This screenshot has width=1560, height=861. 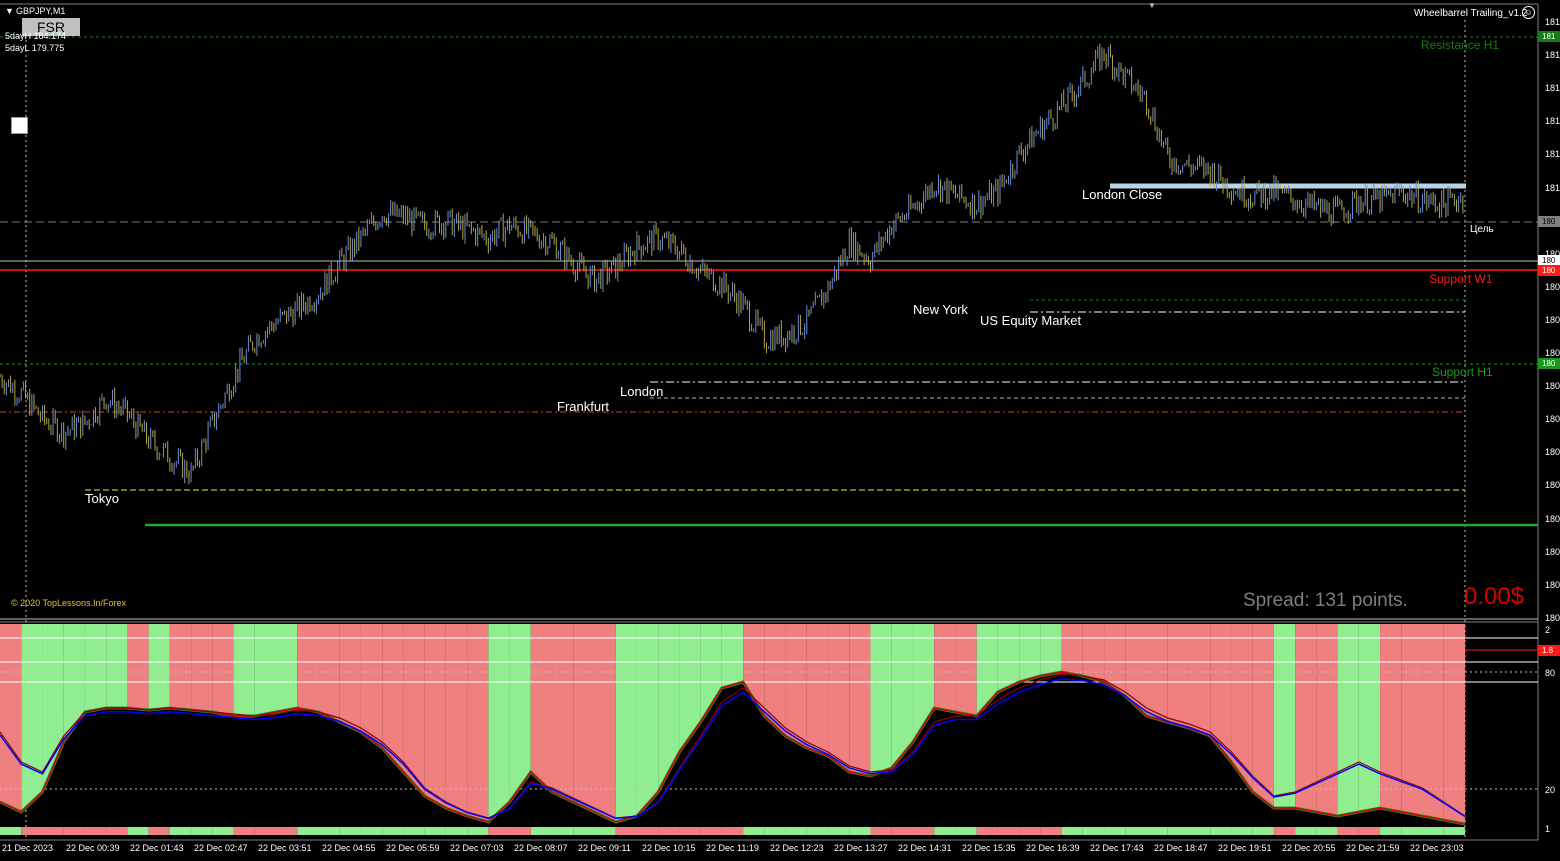 What do you see at coordinates (1482, 229) in the screenshot?
I see `target-label: Цель` at bounding box center [1482, 229].